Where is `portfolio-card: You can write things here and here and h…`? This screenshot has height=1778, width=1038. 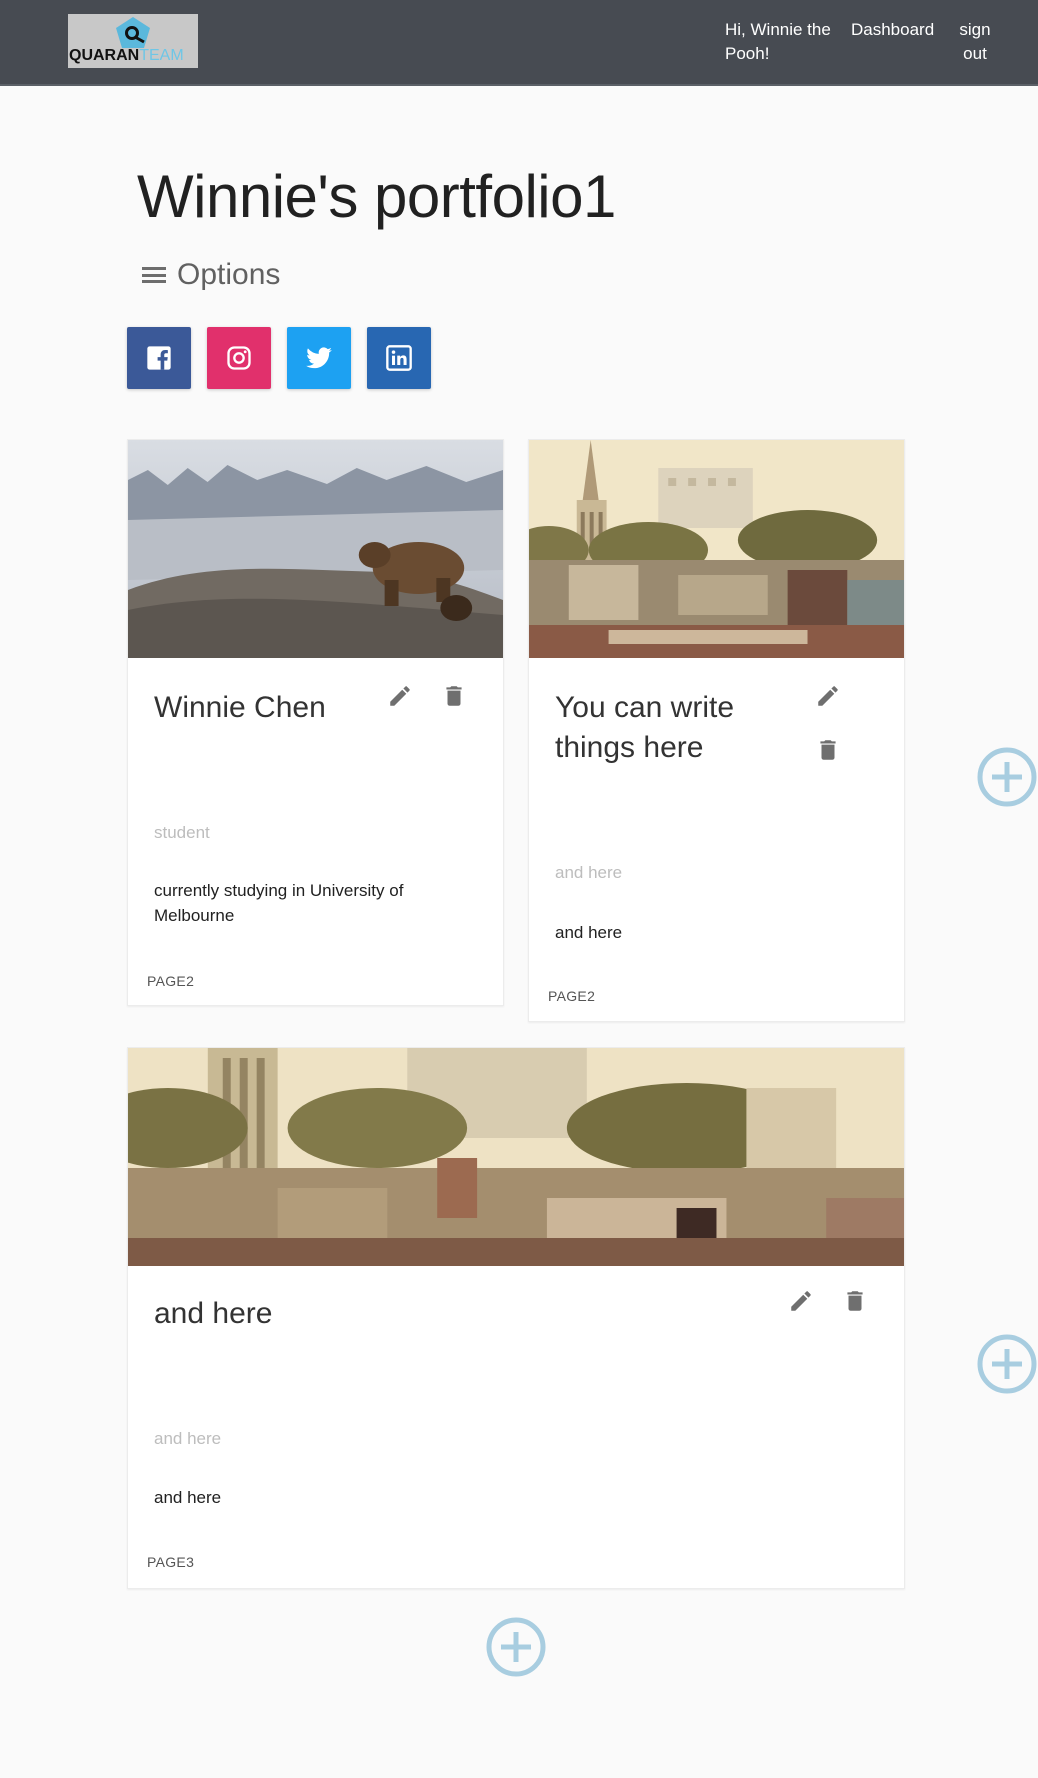 portfolio-card: You can write things here and here and h… is located at coordinates (716, 730).